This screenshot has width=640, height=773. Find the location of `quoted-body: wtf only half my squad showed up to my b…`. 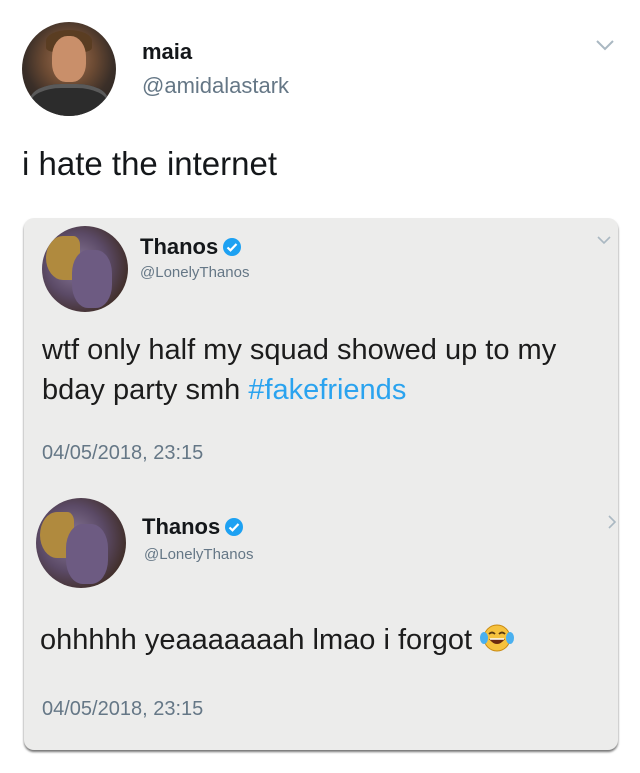

quoted-body: wtf only half my squad showed up to my b… is located at coordinates (322, 370).